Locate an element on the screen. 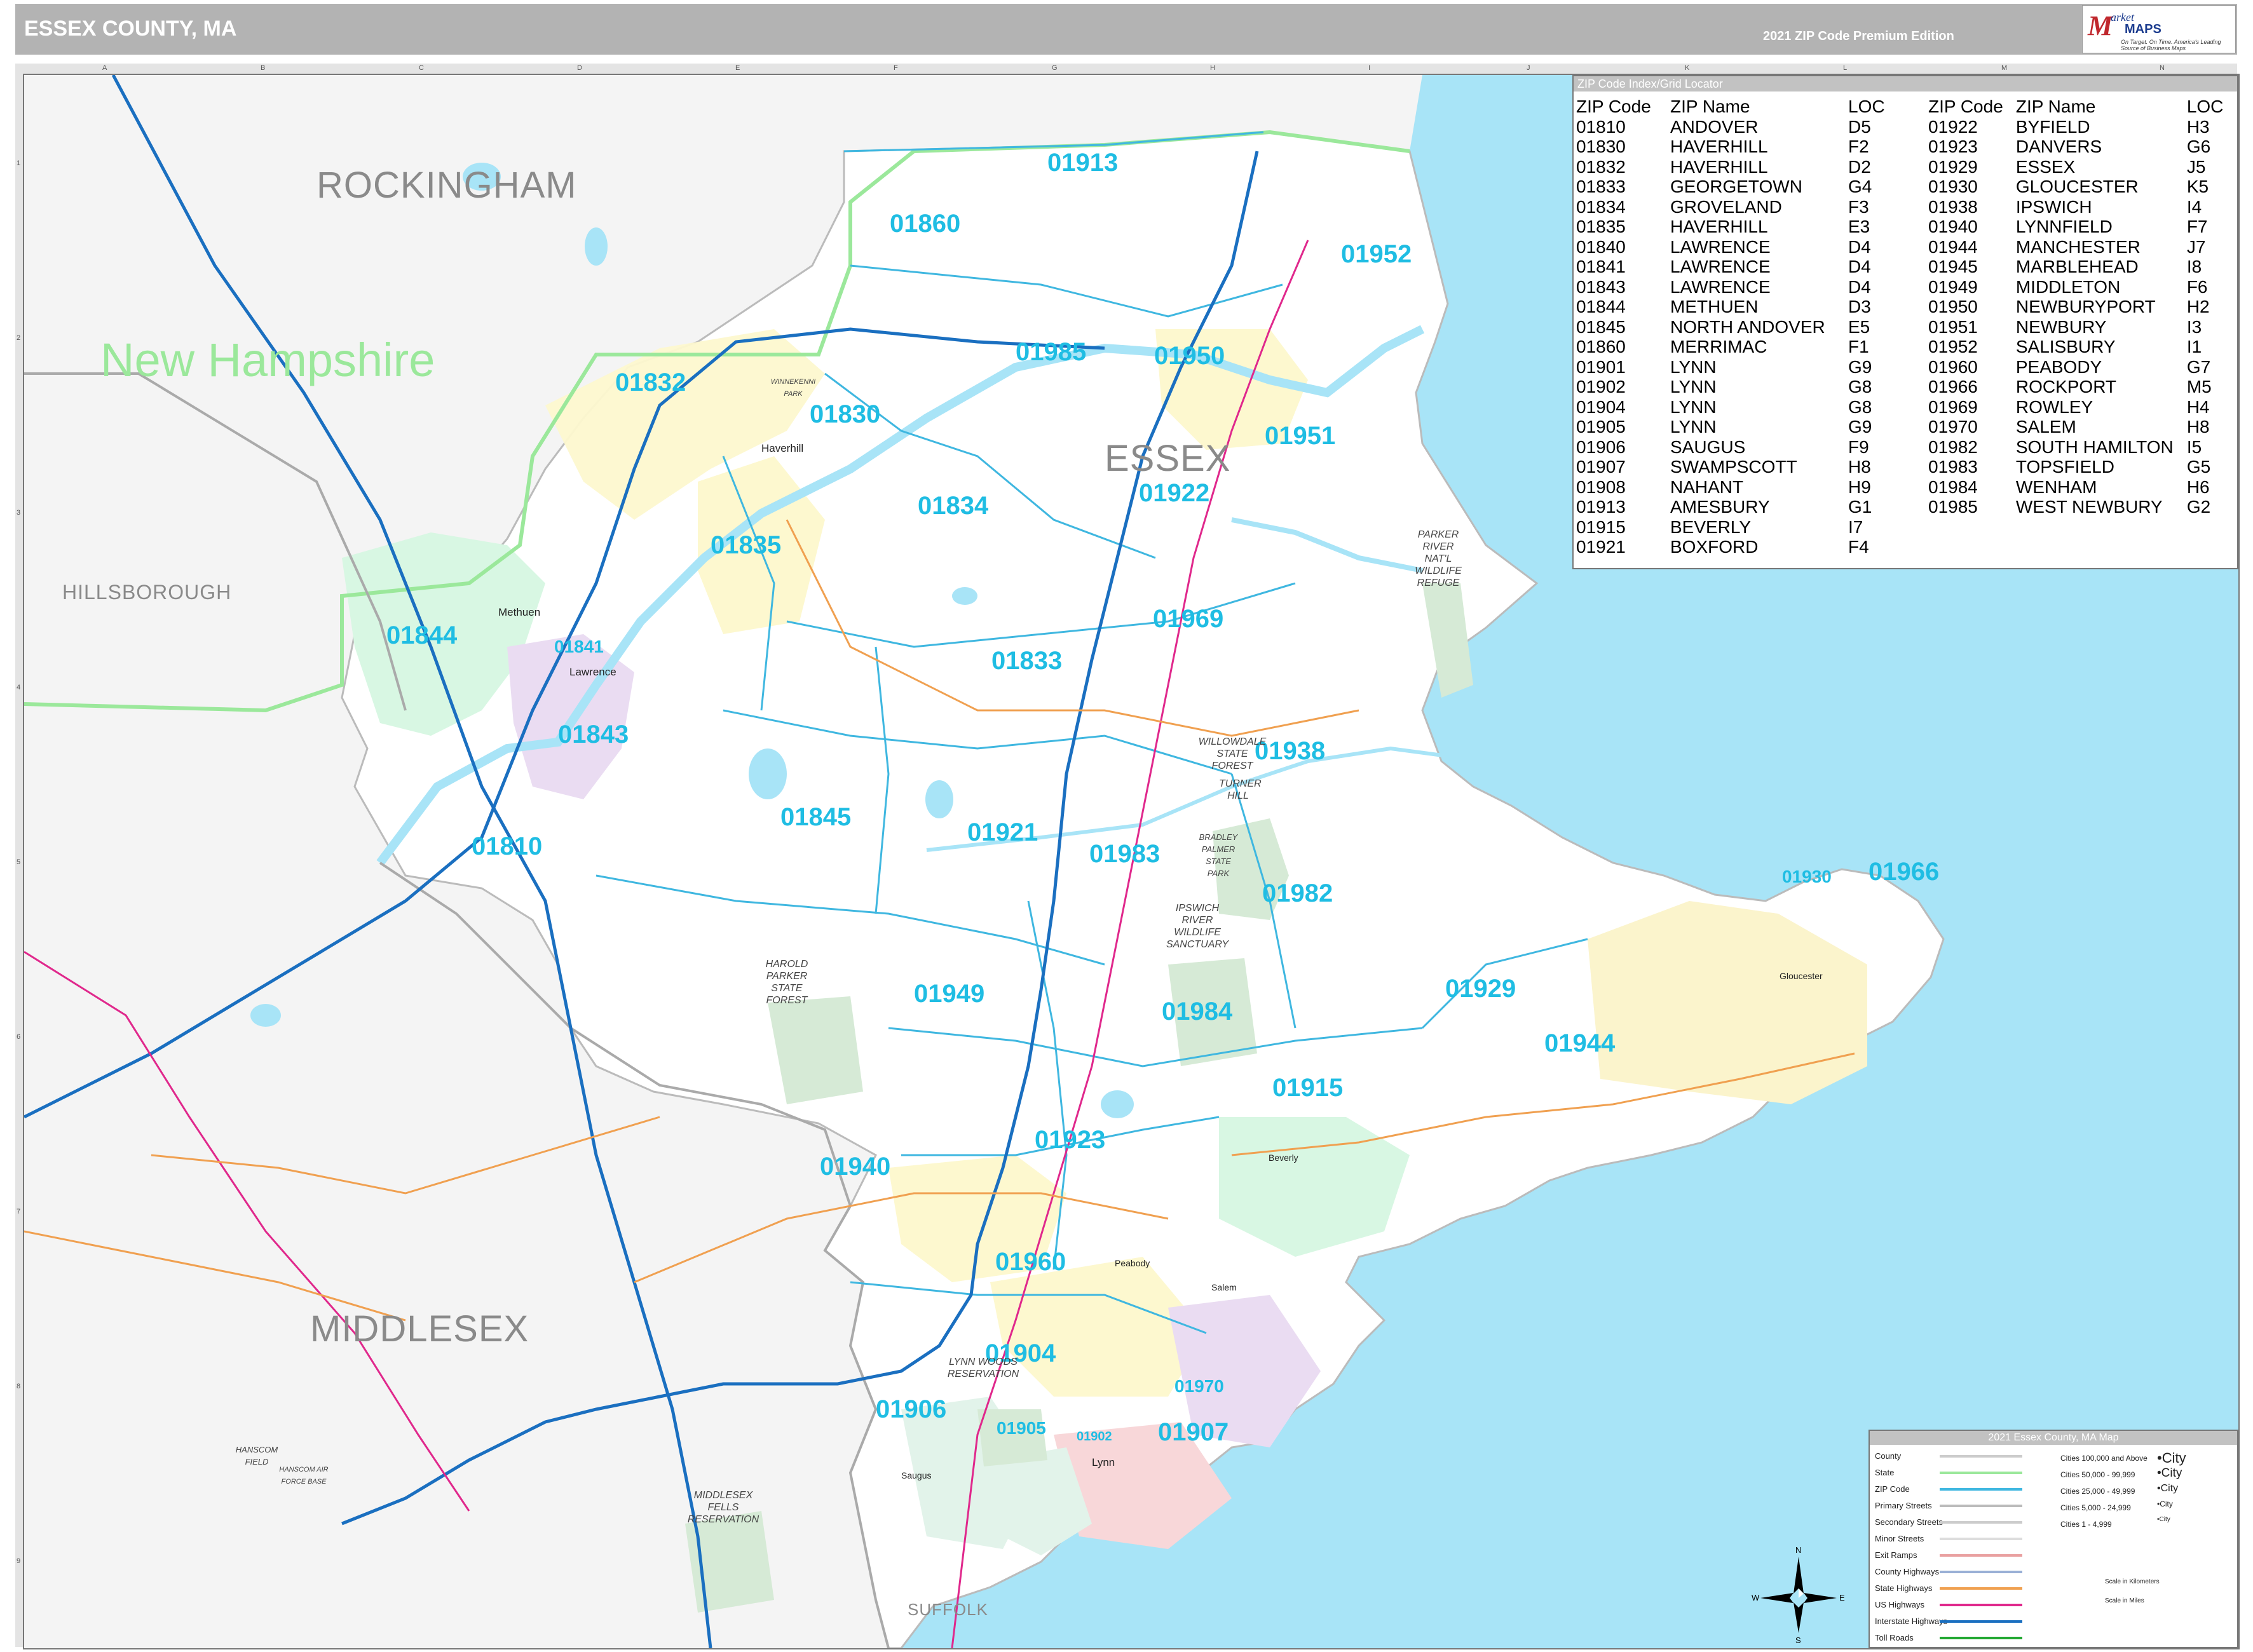  zip-label: 01982 is located at coordinates (1297, 893).